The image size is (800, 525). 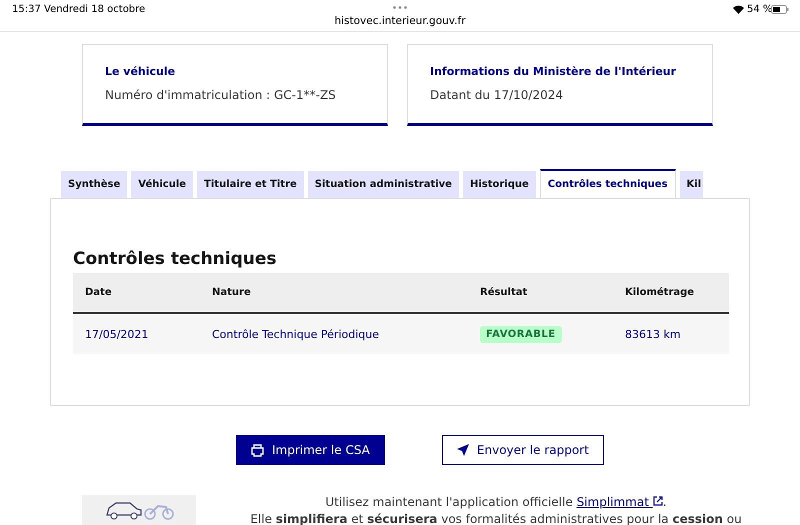 What do you see at coordinates (462, 450) in the screenshot?
I see `send-icon` at bounding box center [462, 450].